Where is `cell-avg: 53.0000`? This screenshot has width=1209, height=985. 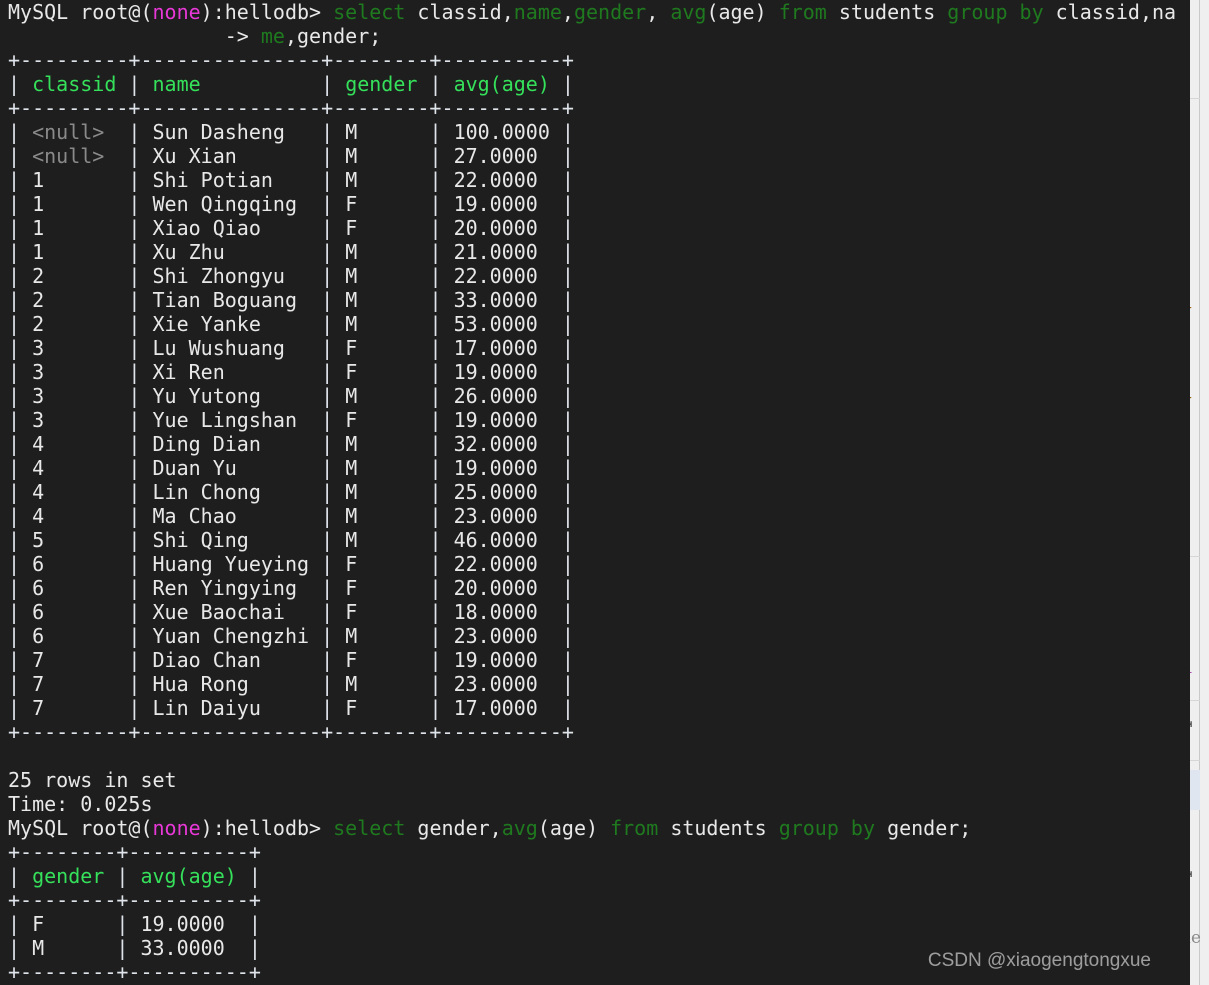 cell-avg: 53.0000 is located at coordinates (501, 324).